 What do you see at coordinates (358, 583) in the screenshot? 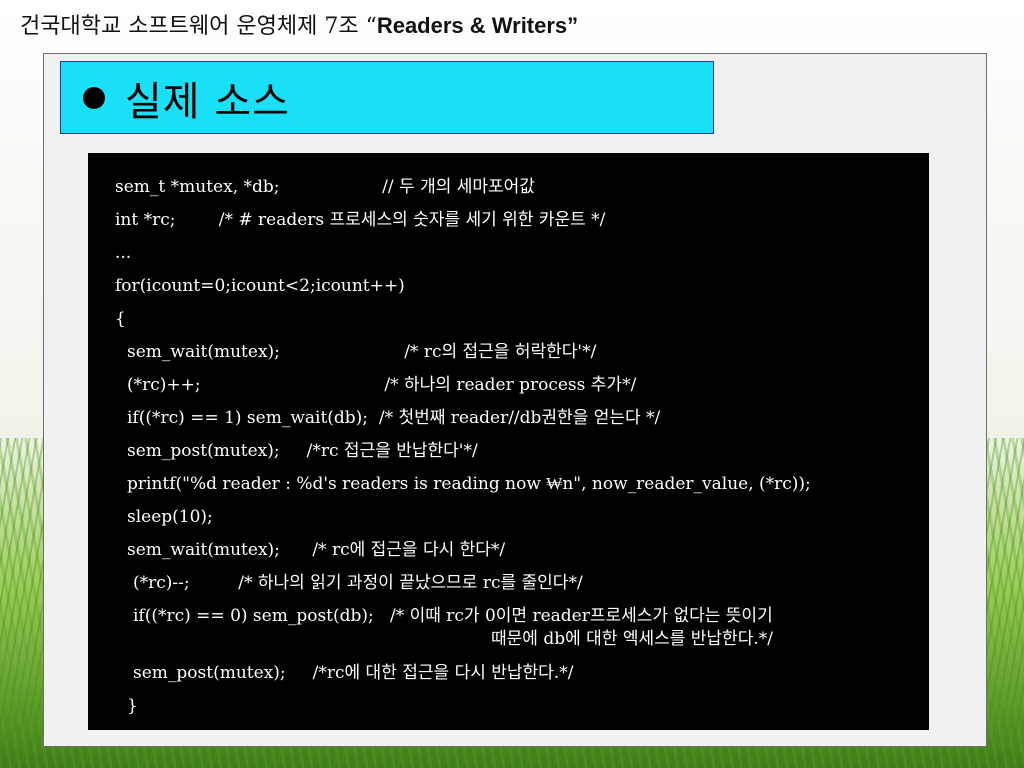
I see `code-line: (*rc)--; /* 하나의 읽기 과정이 끝났으므로 rc를 줄인다*/` at bounding box center [358, 583].